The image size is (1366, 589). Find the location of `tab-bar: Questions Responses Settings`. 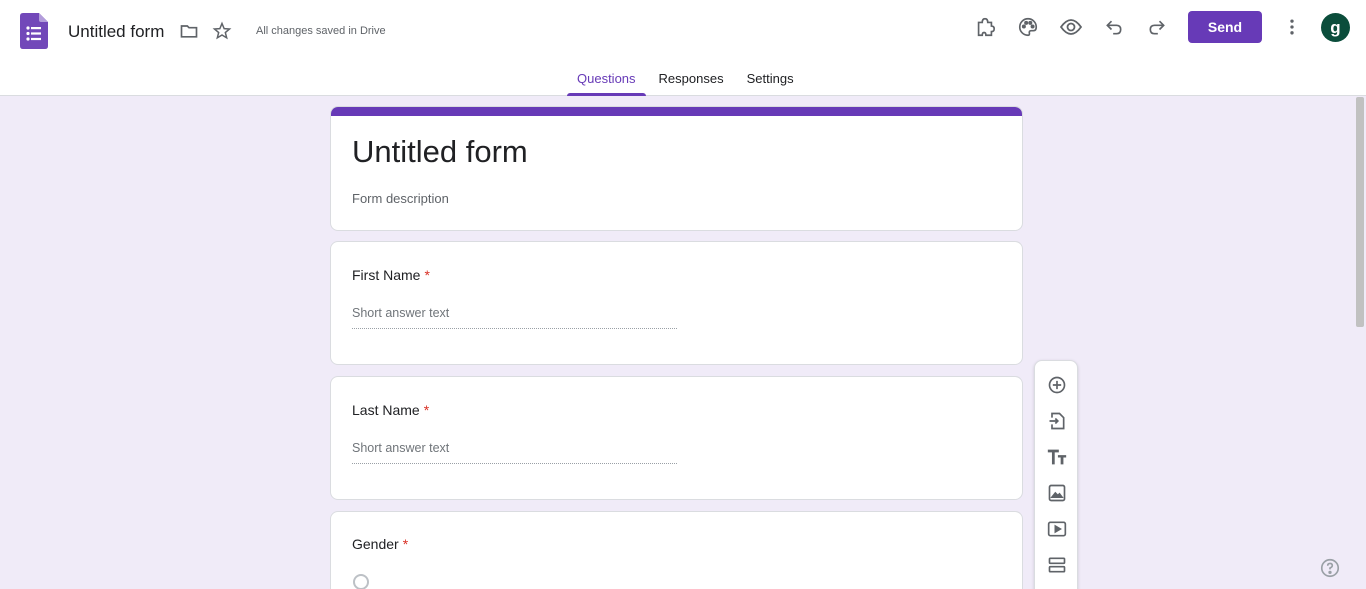

tab-bar: Questions Responses Settings is located at coordinates (687, 79).